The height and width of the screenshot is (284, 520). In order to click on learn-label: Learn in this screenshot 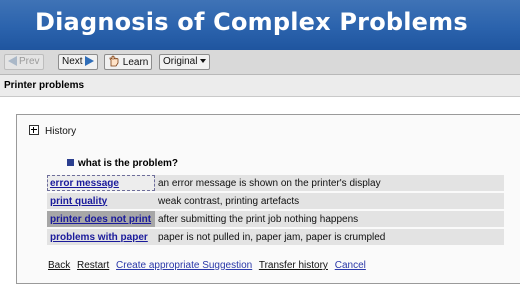, I will do `click(135, 62)`.